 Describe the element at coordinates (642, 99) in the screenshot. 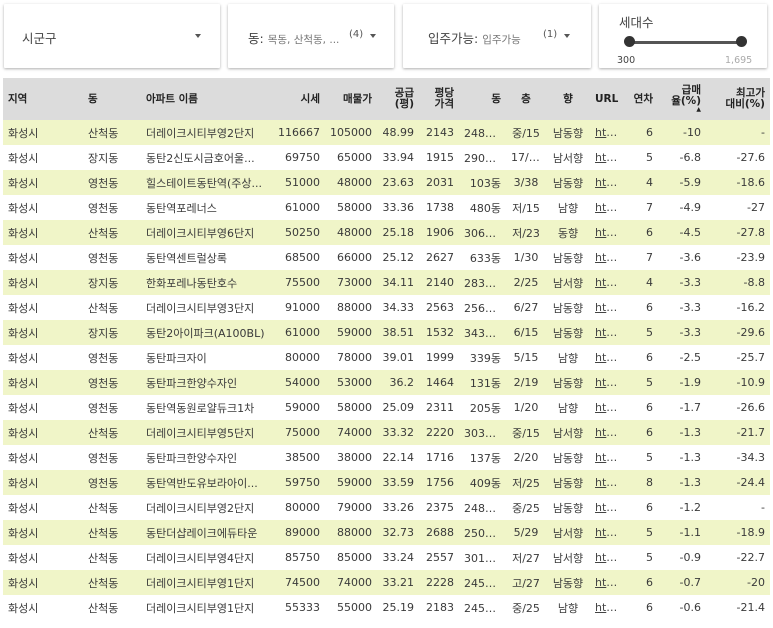

I see `column-header-years: 연차` at that location.